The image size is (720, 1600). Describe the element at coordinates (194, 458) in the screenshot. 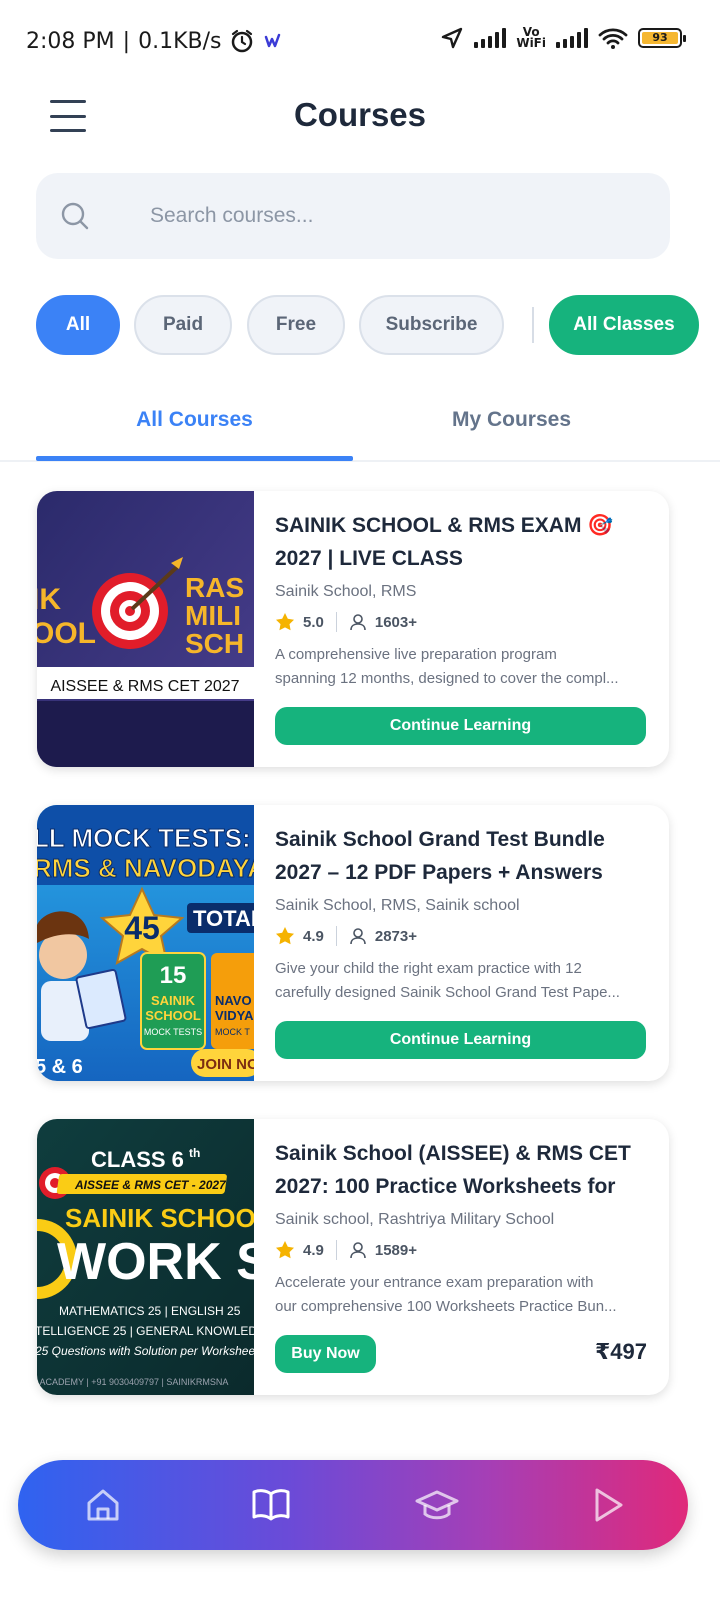

I see `tab-indicator` at that location.